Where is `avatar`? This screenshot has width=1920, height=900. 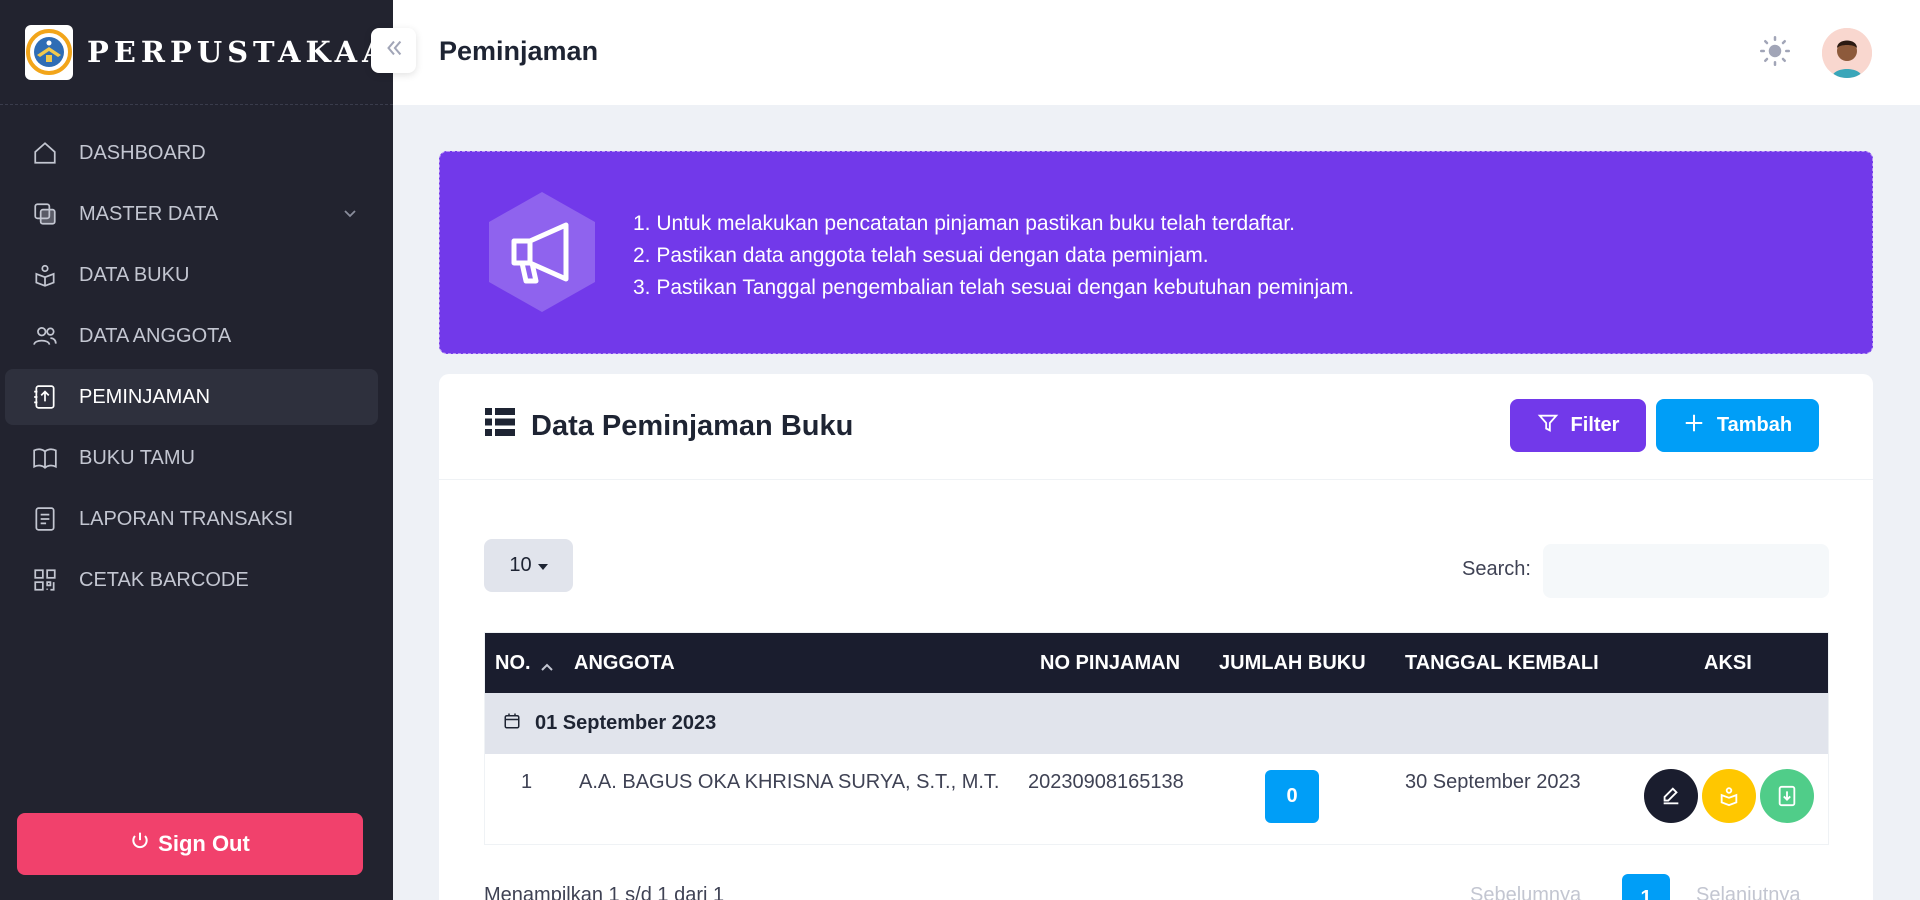
avatar is located at coordinates (1847, 53).